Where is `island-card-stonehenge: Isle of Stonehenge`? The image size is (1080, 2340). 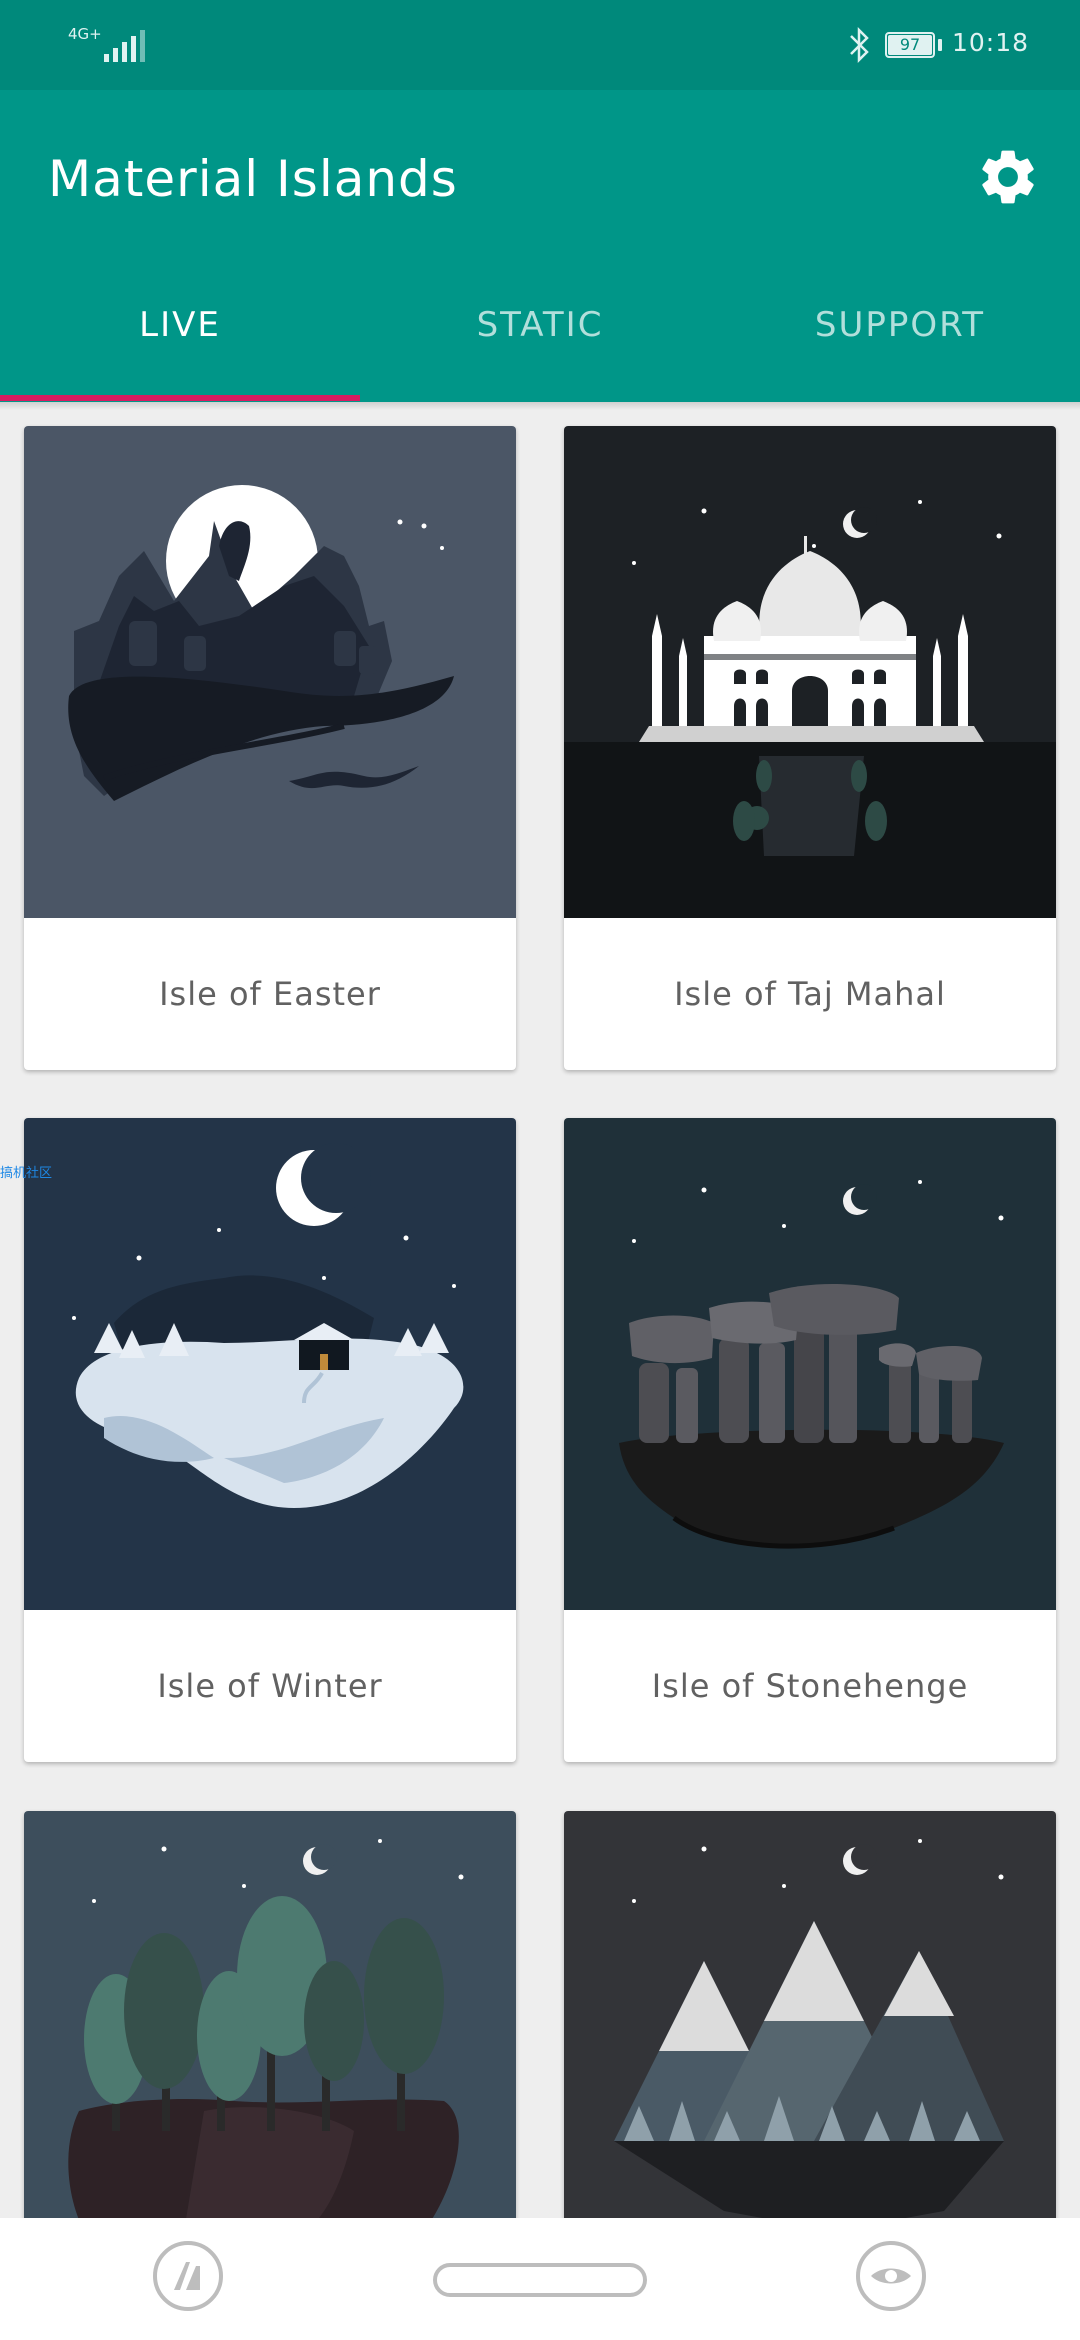
island-card-stonehenge: Isle of Stonehenge is located at coordinates (810, 1440).